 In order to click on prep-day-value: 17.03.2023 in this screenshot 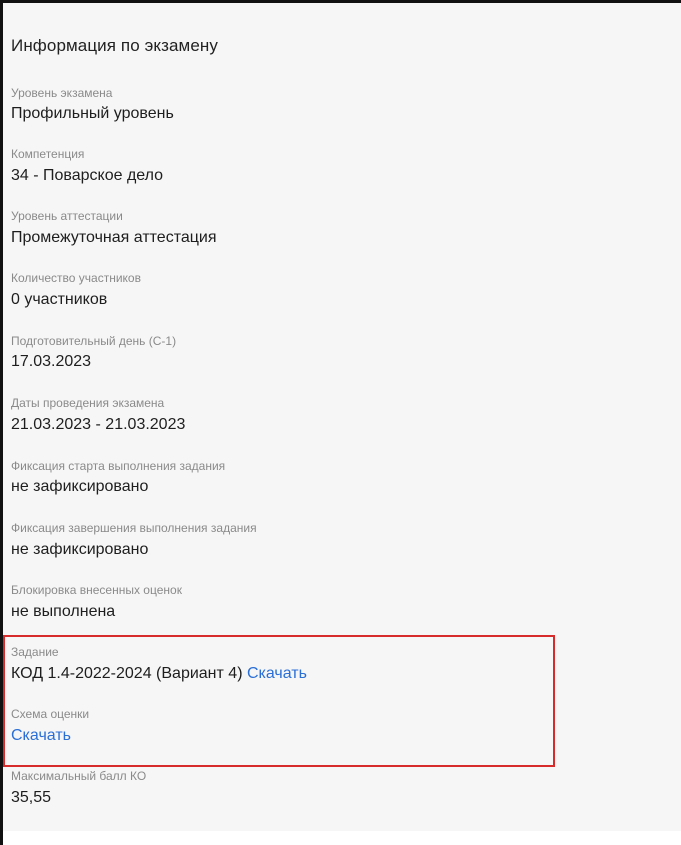, I will do `click(51, 361)`.